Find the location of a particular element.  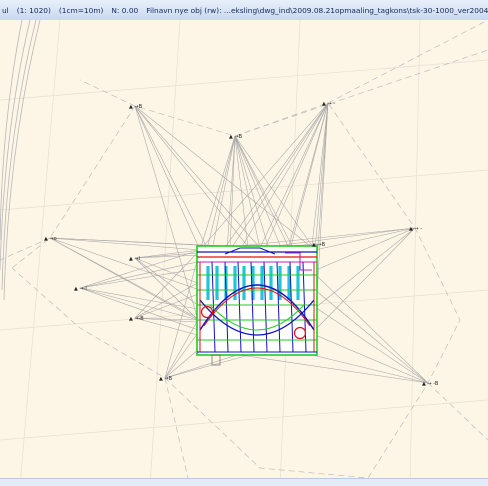

station-point-p5: ▲ →o is located at coordinates (50, 239).